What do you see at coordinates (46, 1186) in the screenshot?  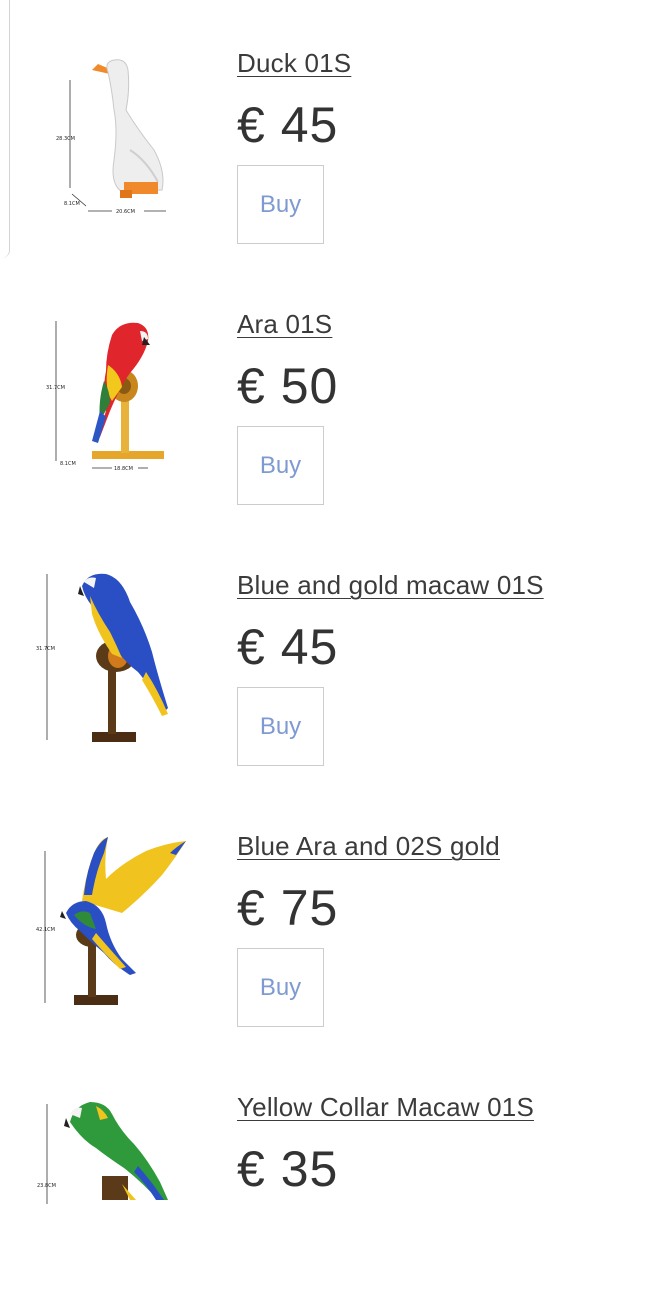 I see `dimension-label: 23.8CM` at bounding box center [46, 1186].